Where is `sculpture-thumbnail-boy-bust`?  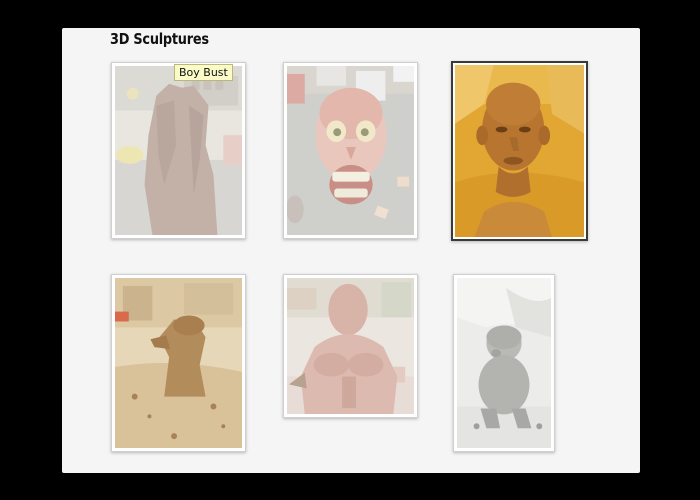 sculpture-thumbnail-boy-bust is located at coordinates (519, 151).